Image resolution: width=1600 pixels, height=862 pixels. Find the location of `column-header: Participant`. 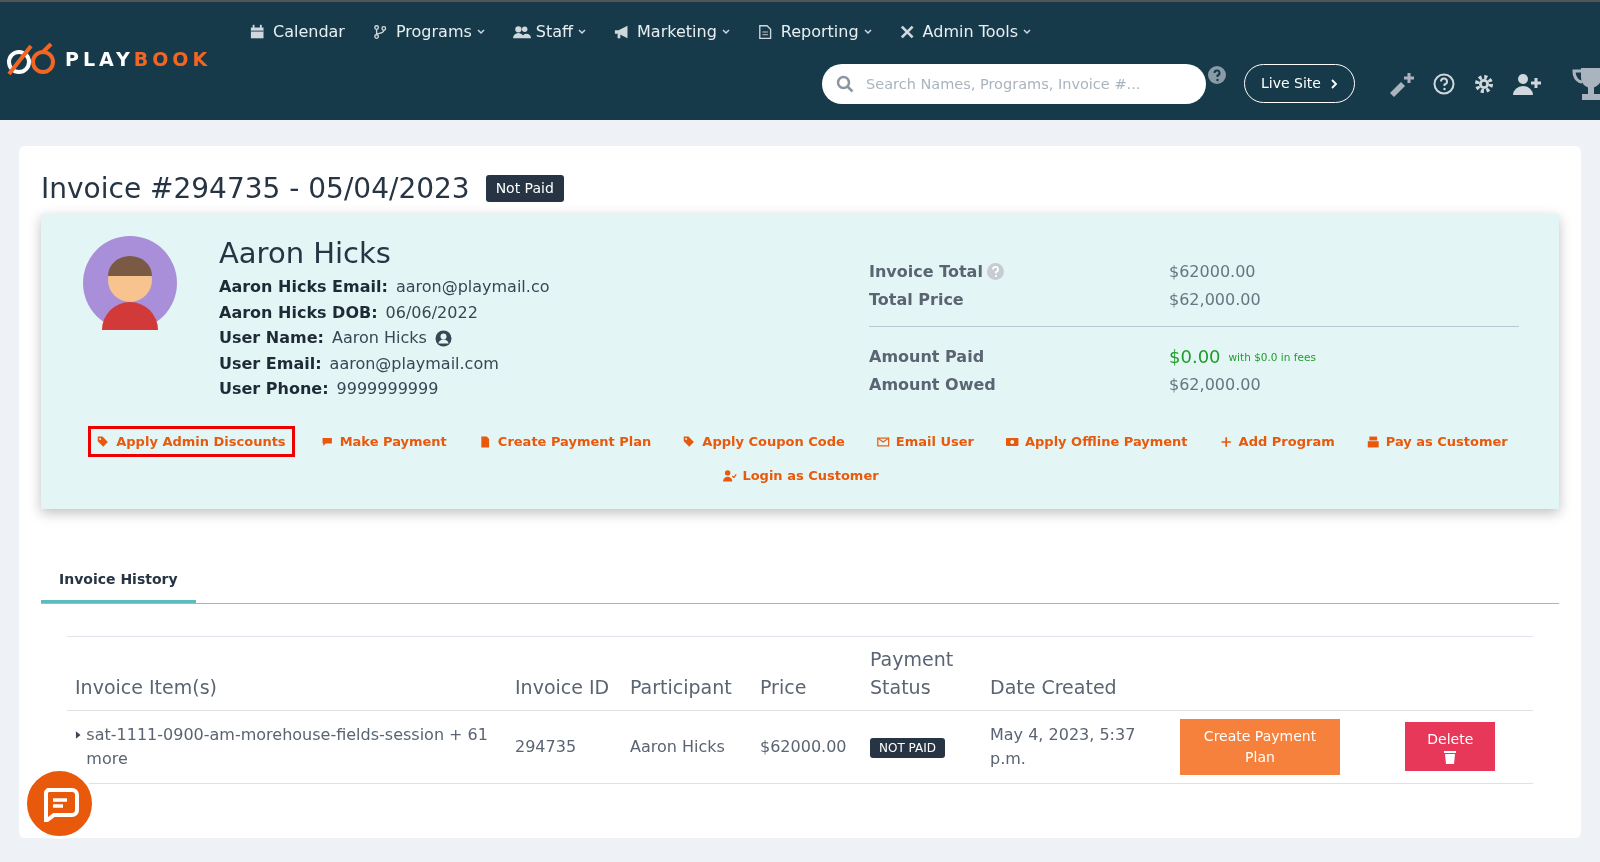

column-header: Participant is located at coordinates (687, 673).